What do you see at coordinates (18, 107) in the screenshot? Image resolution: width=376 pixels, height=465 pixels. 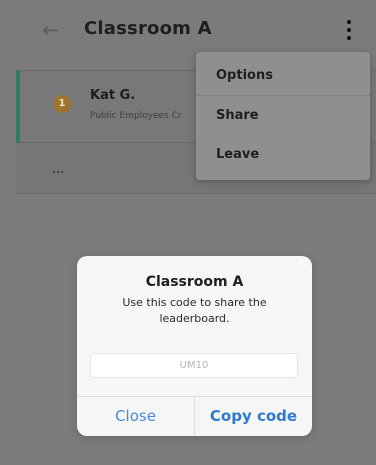 I see `selected-accent-bar` at bounding box center [18, 107].